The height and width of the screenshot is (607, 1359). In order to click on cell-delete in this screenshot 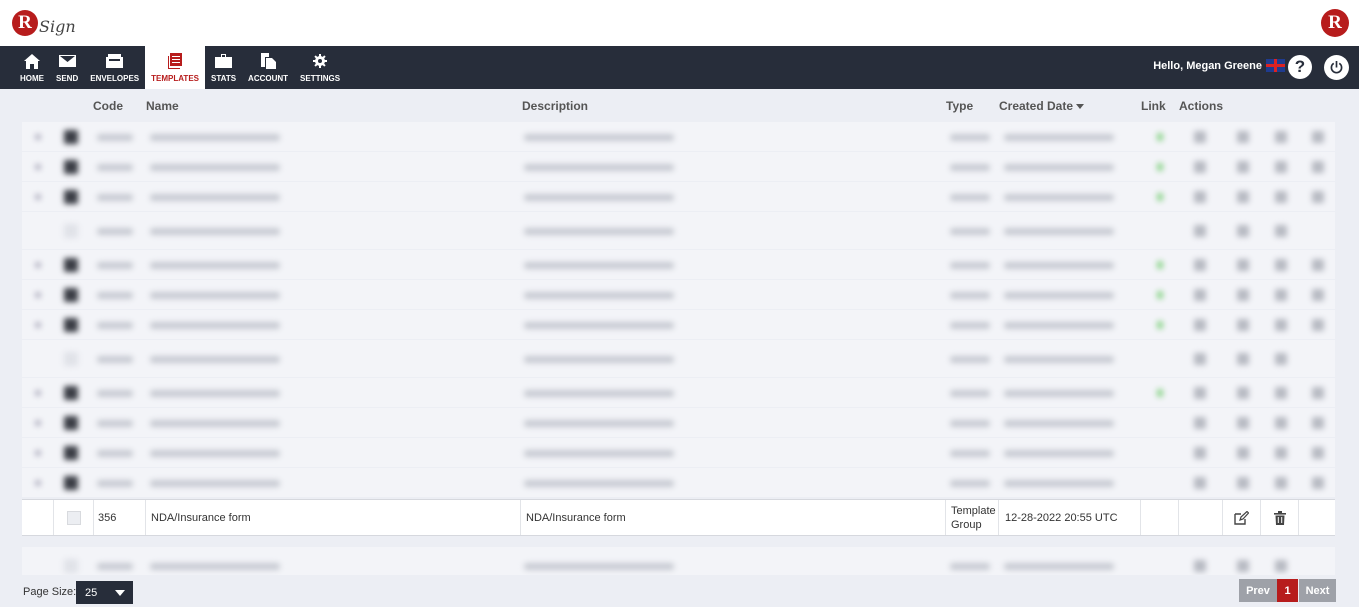, I will do `click(1280, 517)`.